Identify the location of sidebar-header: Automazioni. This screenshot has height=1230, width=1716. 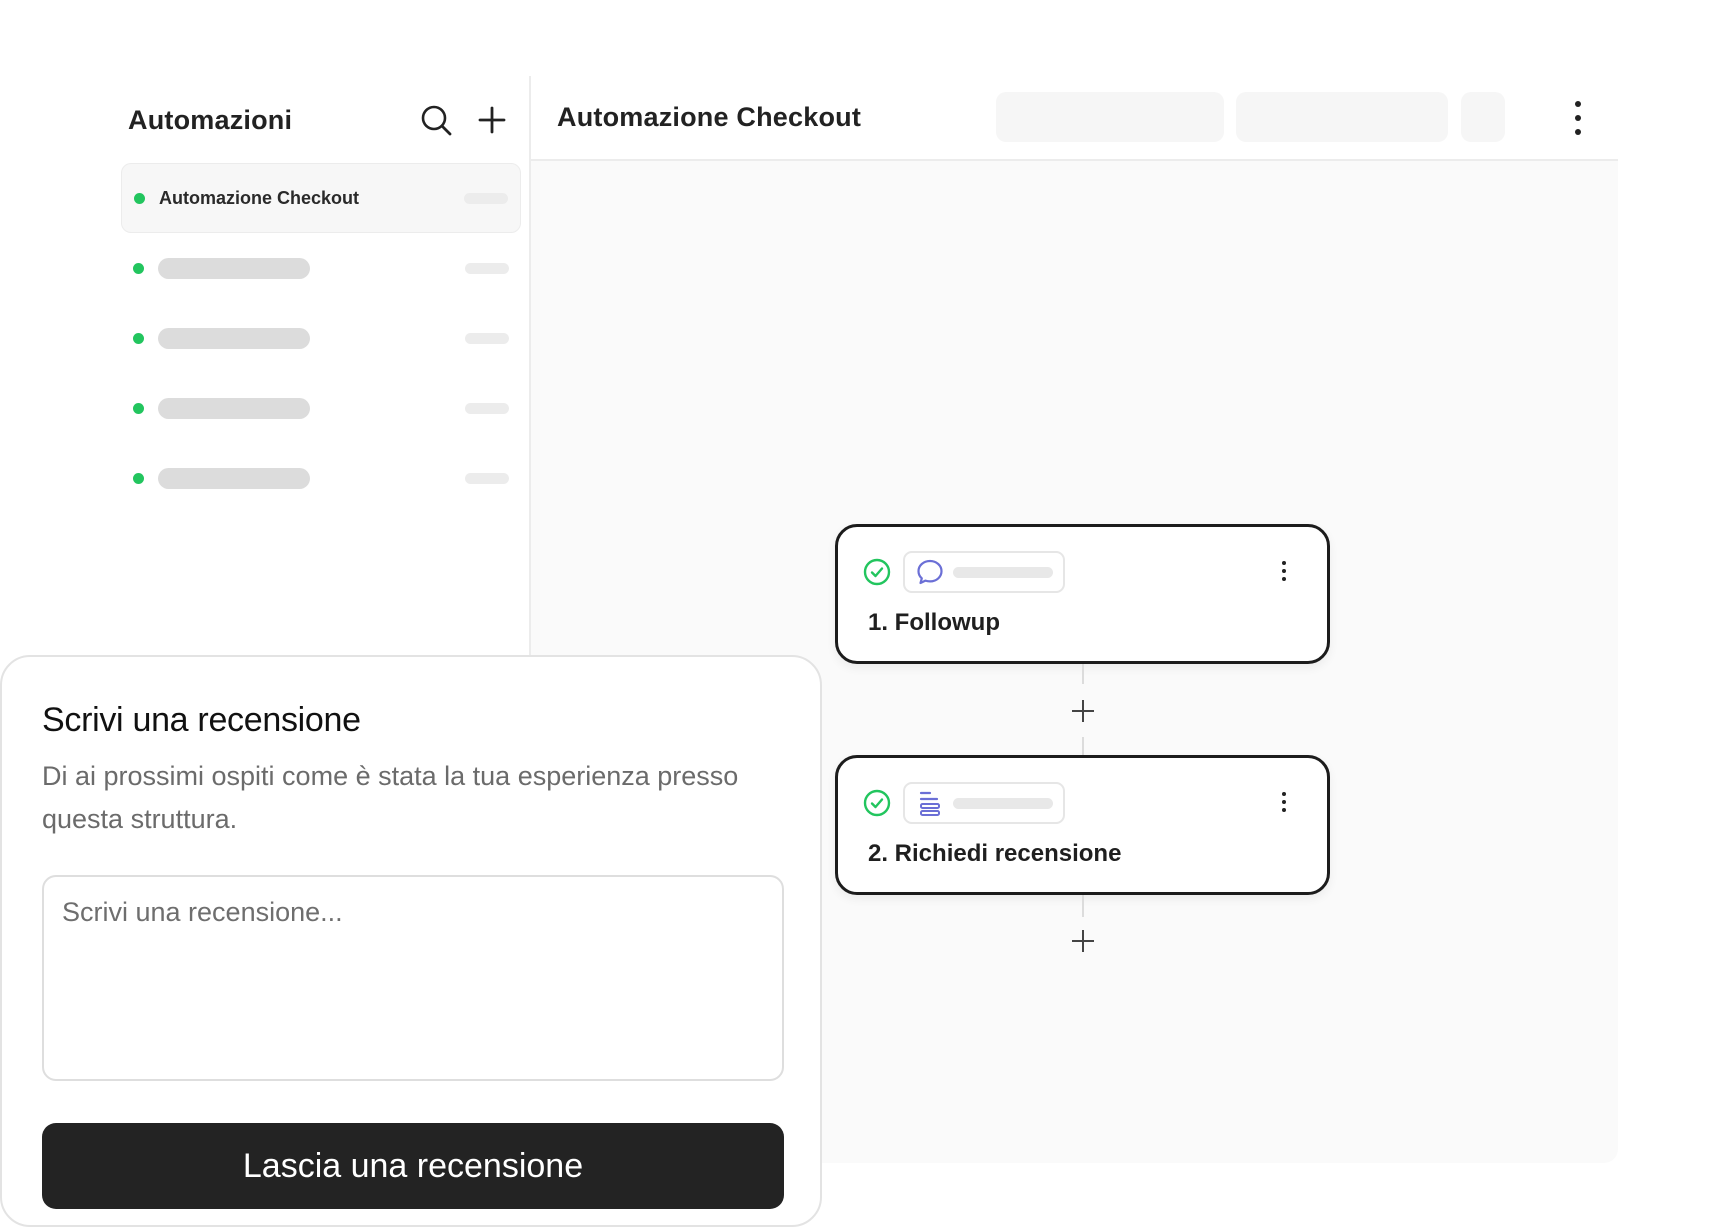
(318, 120).